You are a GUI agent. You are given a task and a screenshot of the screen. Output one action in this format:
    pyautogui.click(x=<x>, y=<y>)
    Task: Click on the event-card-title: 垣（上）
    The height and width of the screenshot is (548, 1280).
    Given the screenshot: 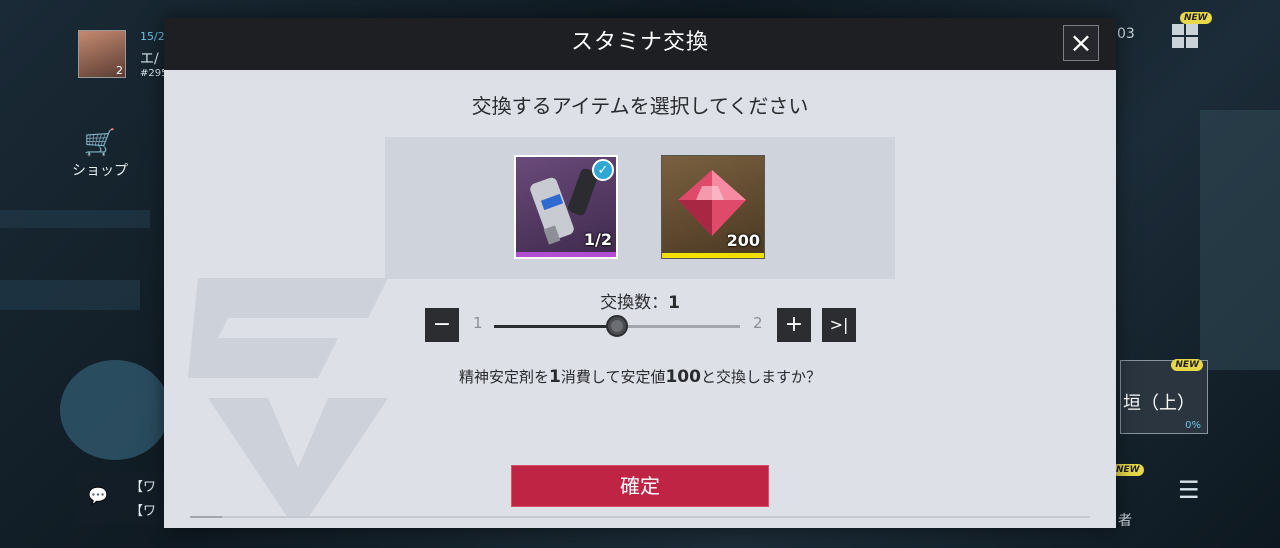 What is the action you would take?
    pyautogui.click(x=1159, y=403)
    